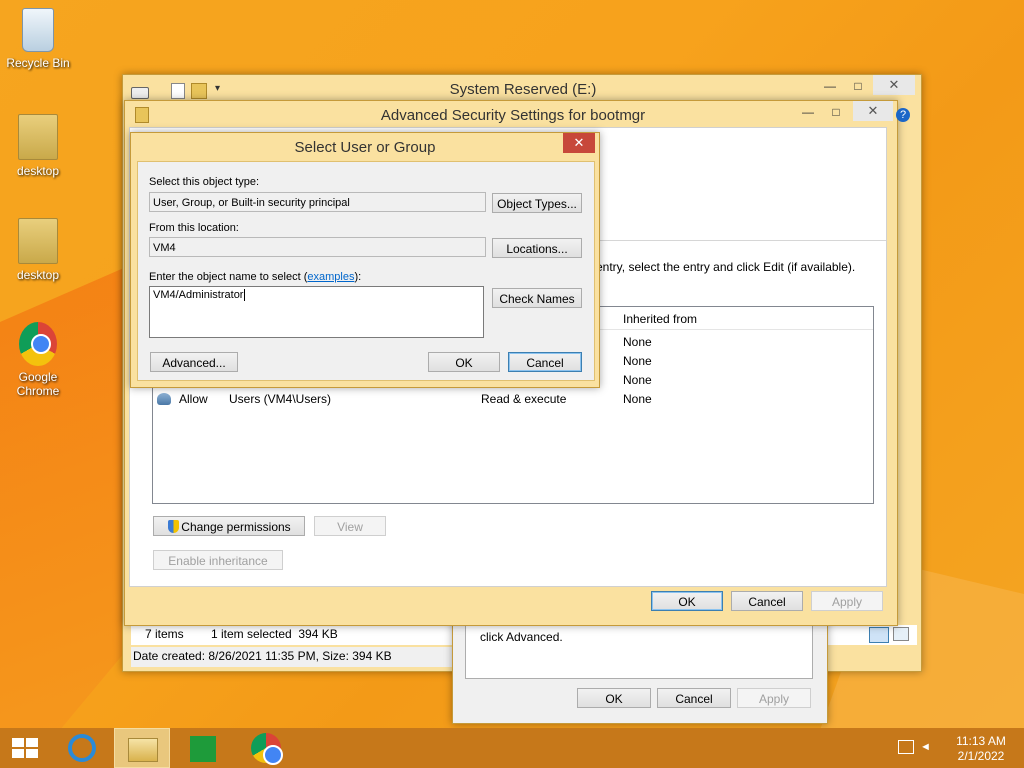  Describe the element at coordinates (767, 601) in the screenshot. I see `advanced-cancel-button: Cancel` at that location.